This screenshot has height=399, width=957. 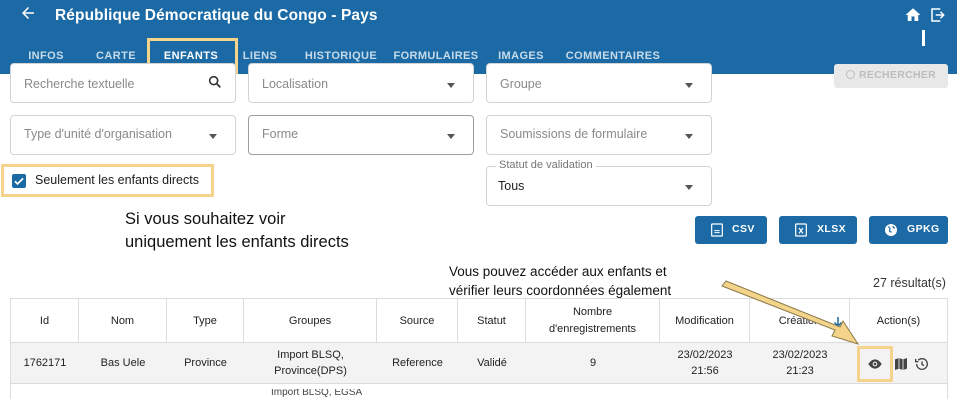 I want to click on record-count-header-line1: Nombre, so click(x=592, y=312).